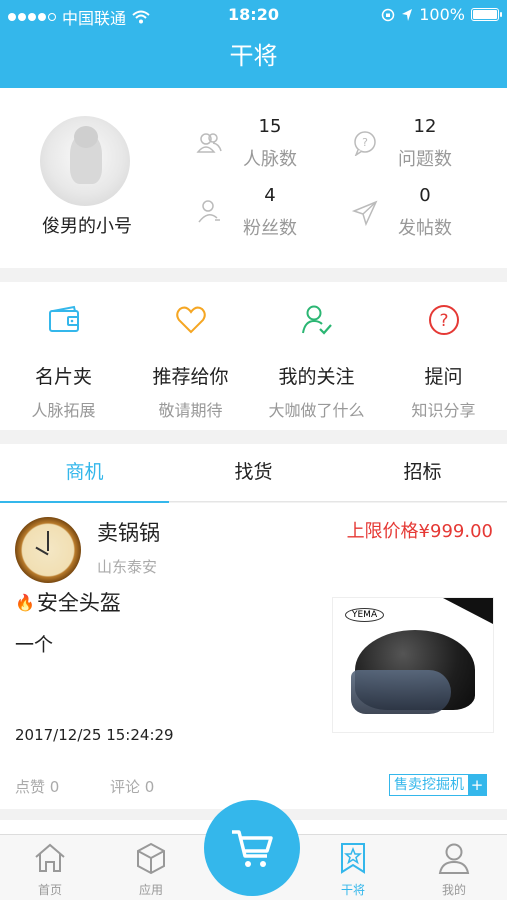 This screenshot has width=507, height=900. I want to click on stat-label: 问题数, so click(425, 159).